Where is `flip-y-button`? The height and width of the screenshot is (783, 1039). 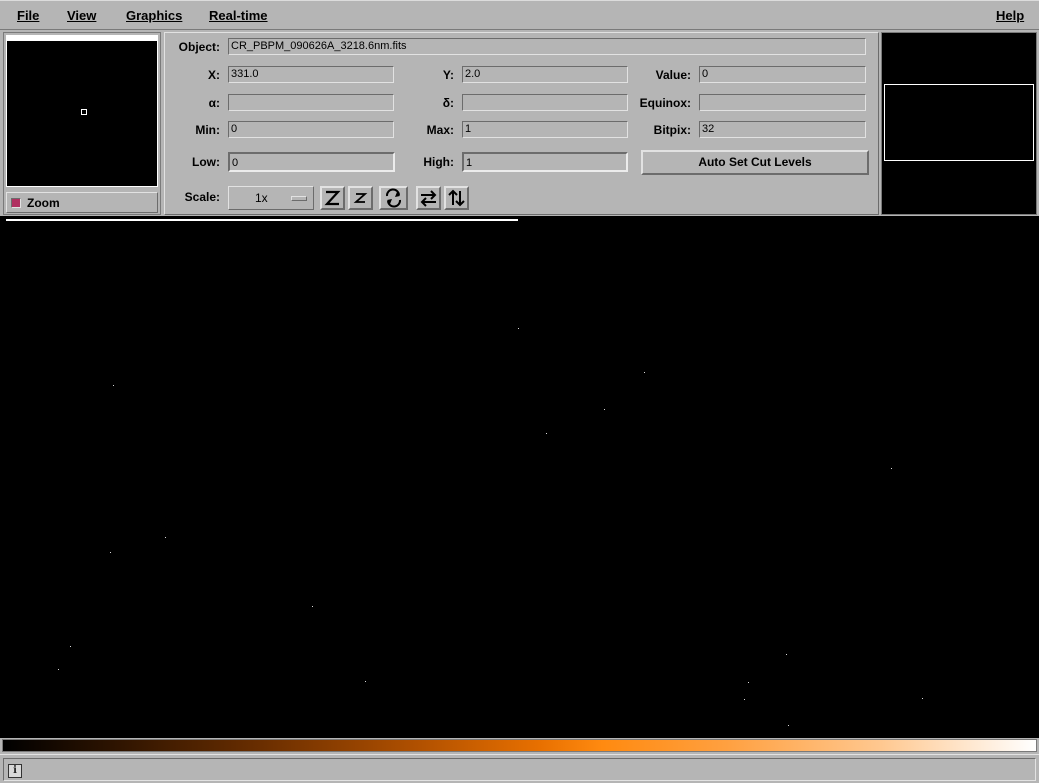
flip-y-button is located at coordinates (456, 198).